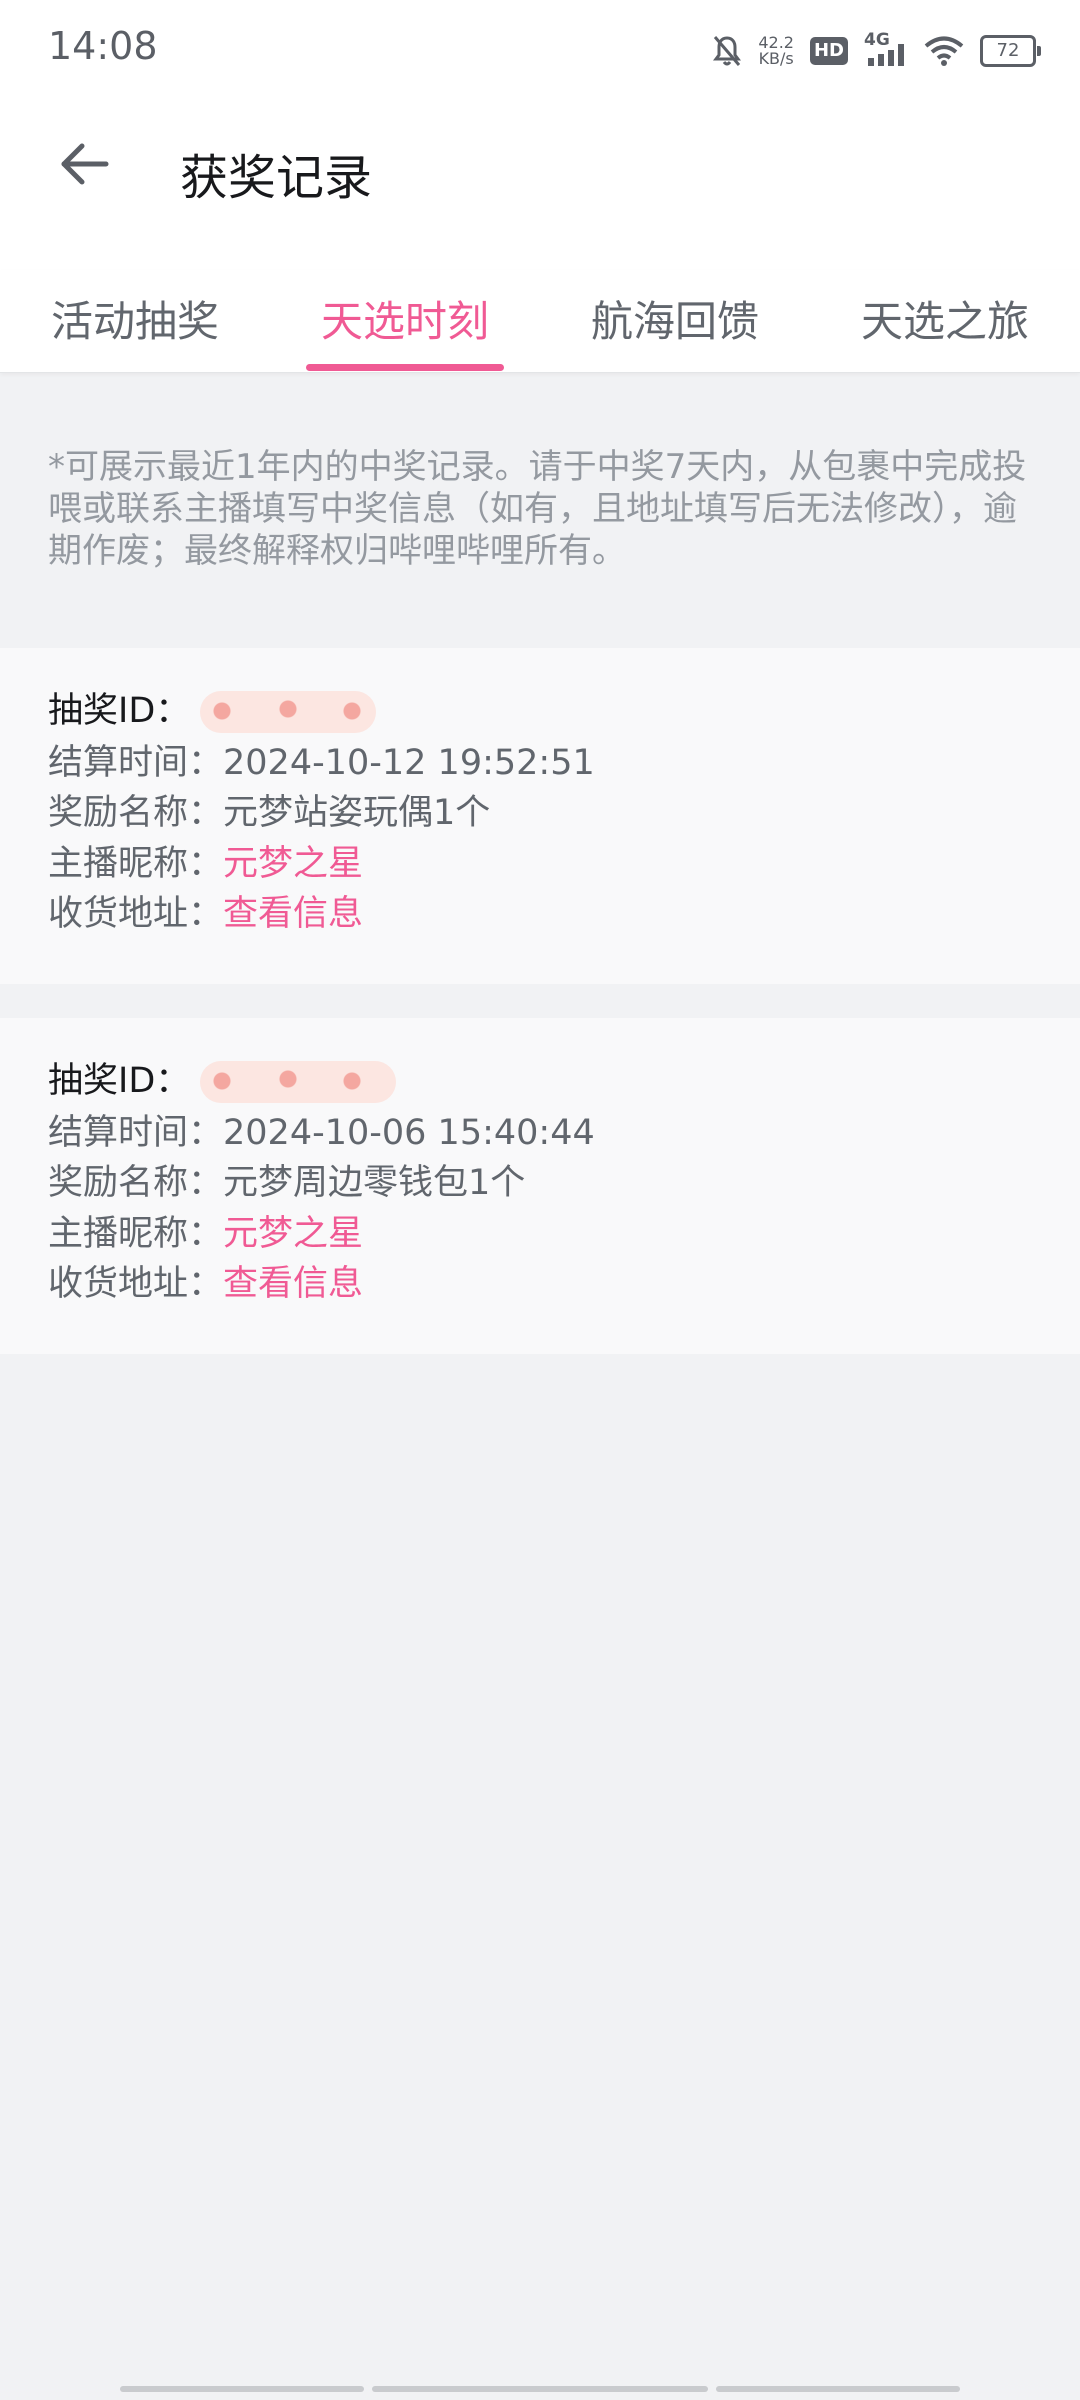  What do you see at coordinates (357, 813) in the screenshot?
I see `reward-name-value: 元梦站姿玩偶1个` at bounding box center [357, 813].